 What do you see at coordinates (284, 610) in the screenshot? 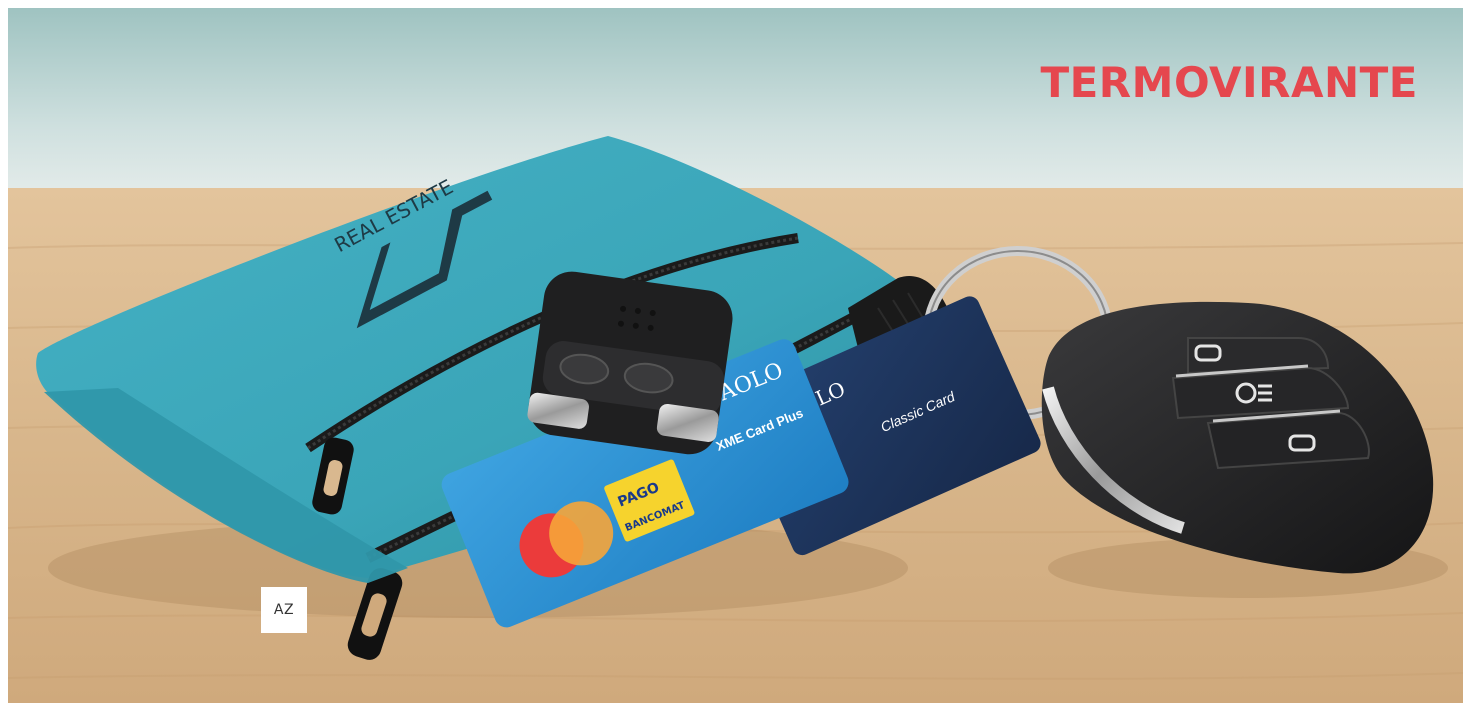
I see `az-tag: AZ` at bounding box center [284, 610].